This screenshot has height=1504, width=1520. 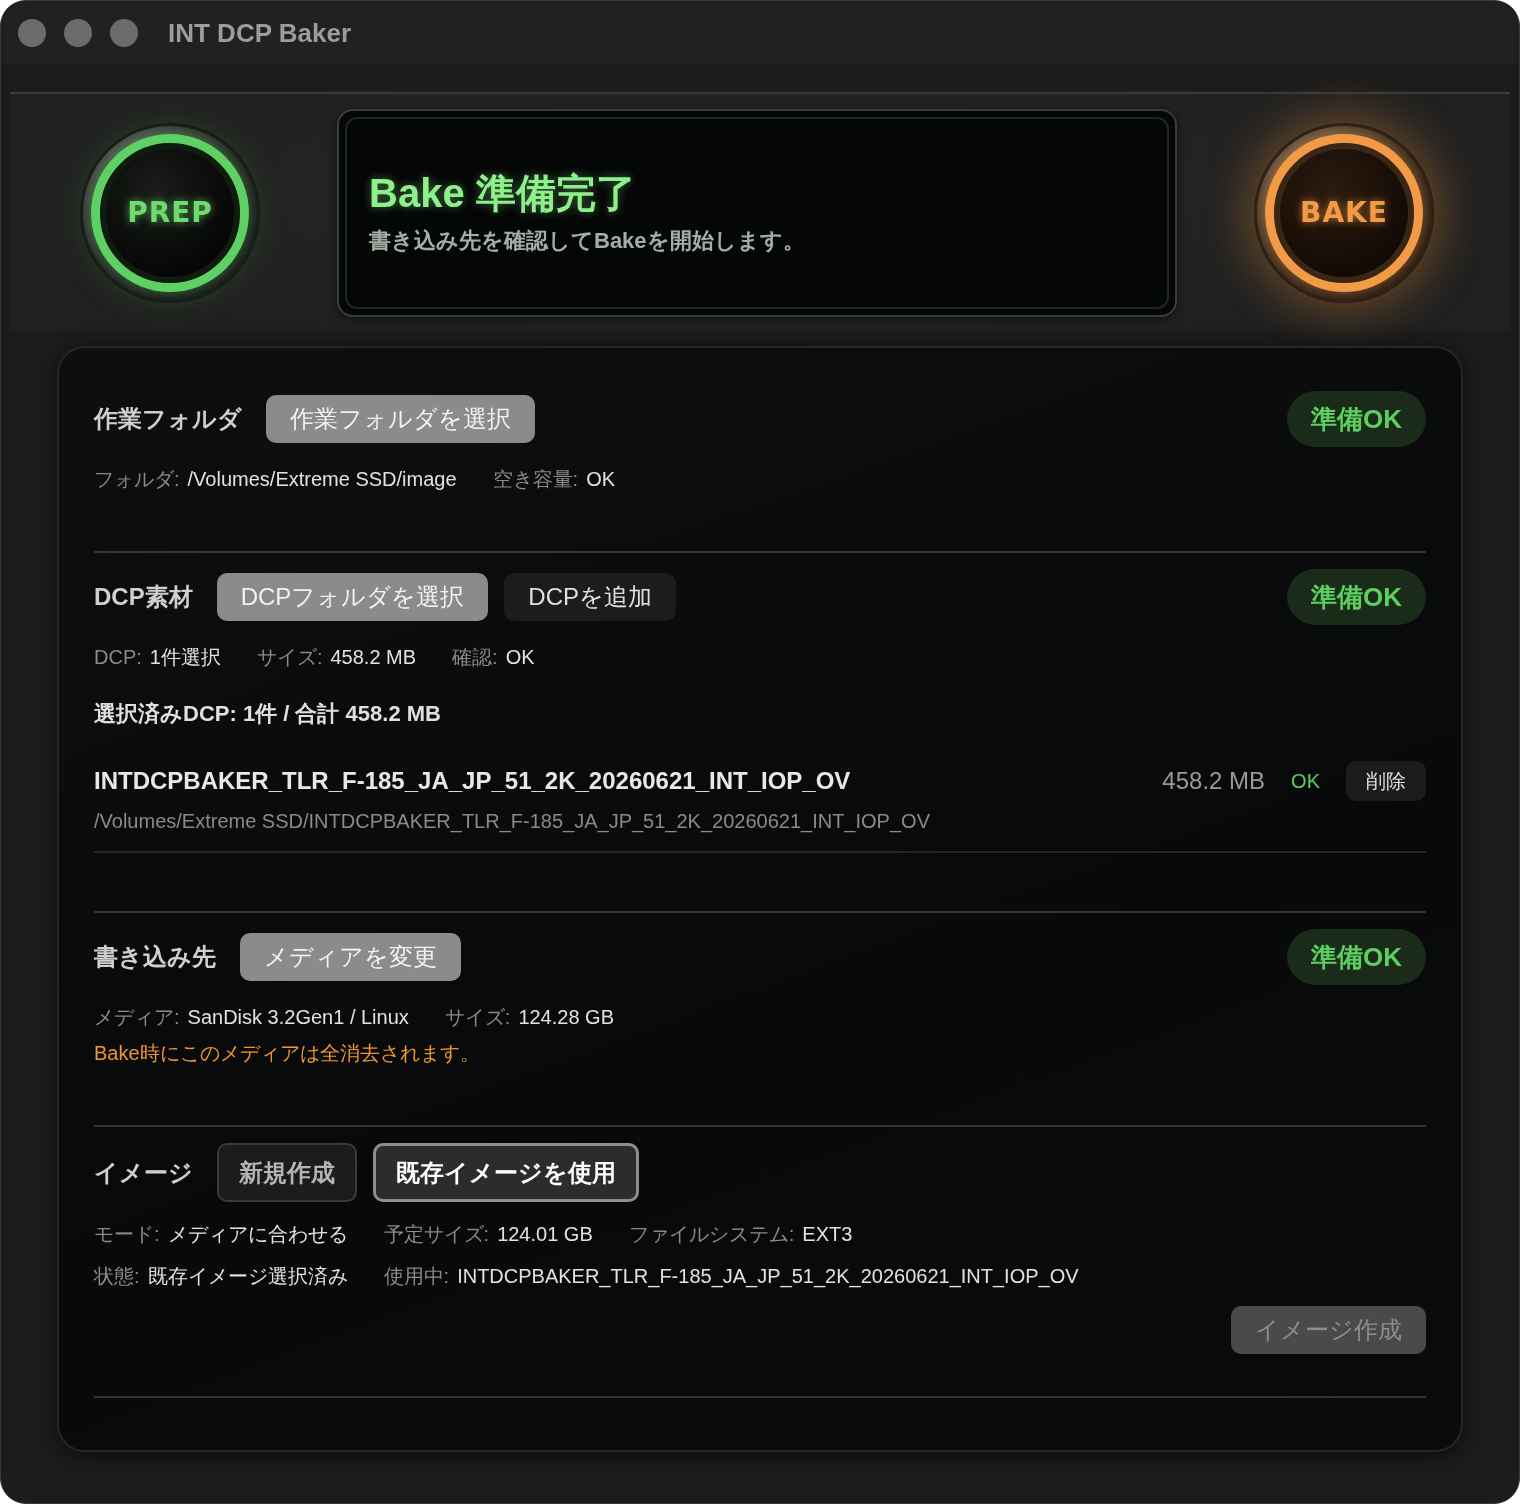 What do you see at coordinates (127, 1234) in the screenshot?
I see `info-label: モード:` at bounding box center [127, 1234].